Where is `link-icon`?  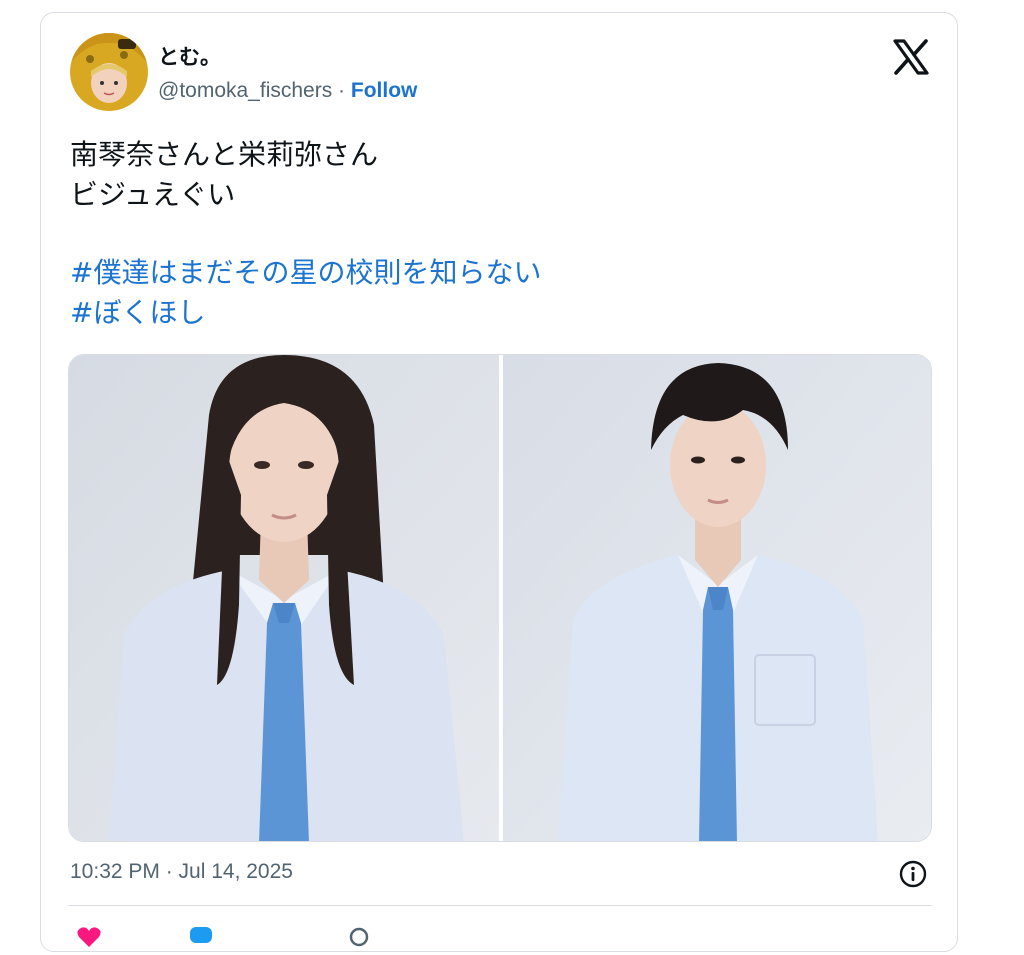 link-icon is located at coordinates (359, 939).